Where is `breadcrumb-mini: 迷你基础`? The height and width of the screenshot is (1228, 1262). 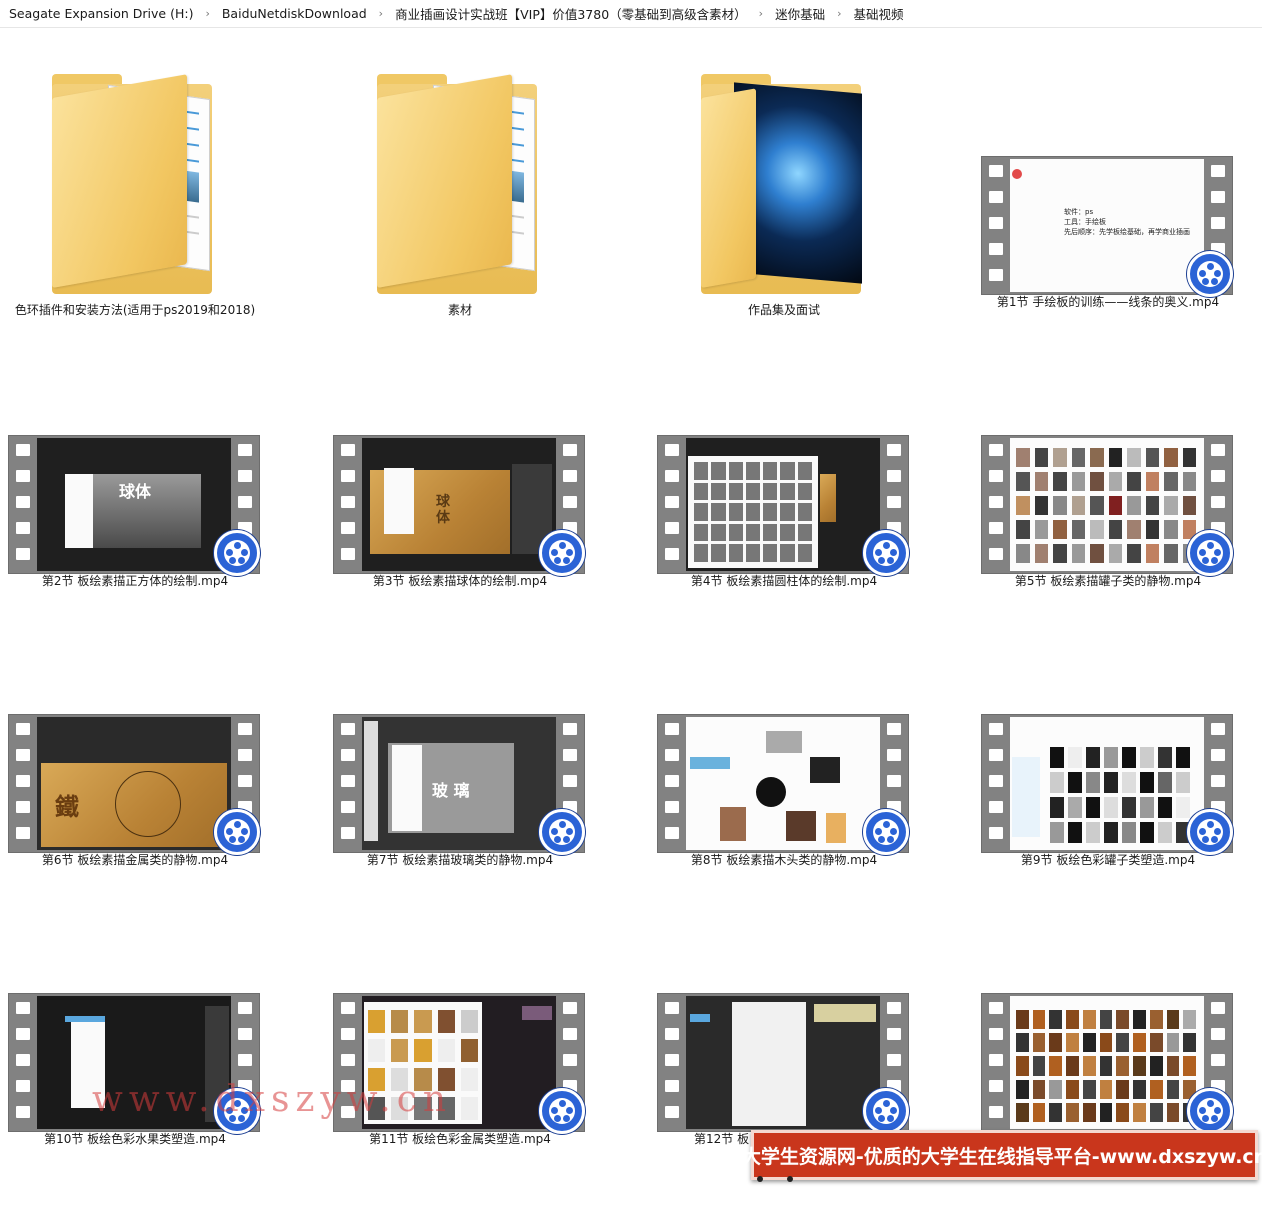 breadcrumb-mini: 迷你基础 is located at coordinates (800, 13).